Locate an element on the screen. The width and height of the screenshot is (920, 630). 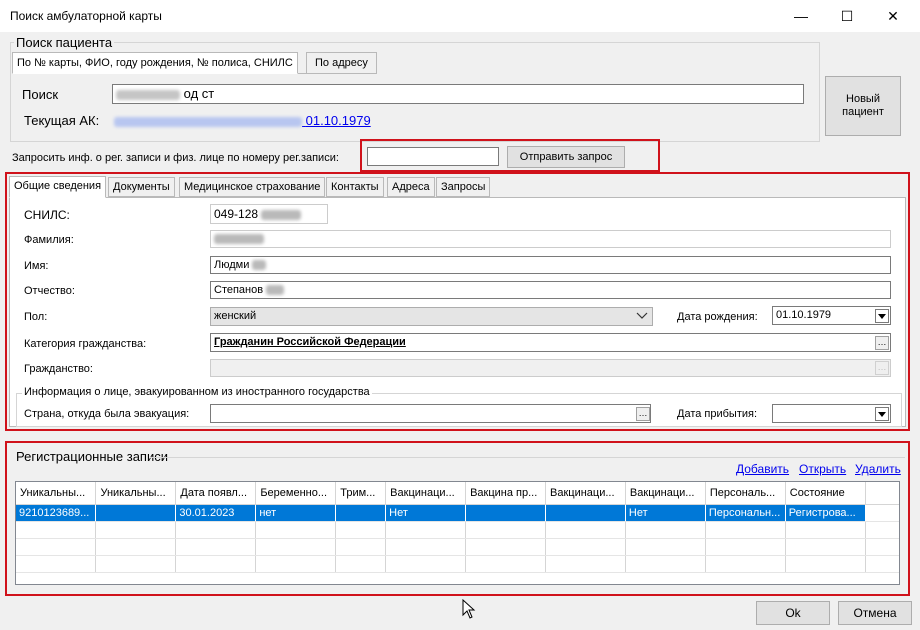
window-title: Поиск амбулаторной карты is located at coordinates (86, 16).